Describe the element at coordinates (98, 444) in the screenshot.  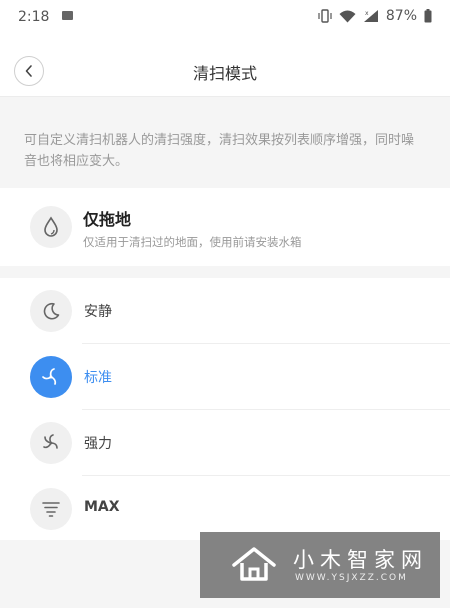
I see `mode-label: 强力` at that location.